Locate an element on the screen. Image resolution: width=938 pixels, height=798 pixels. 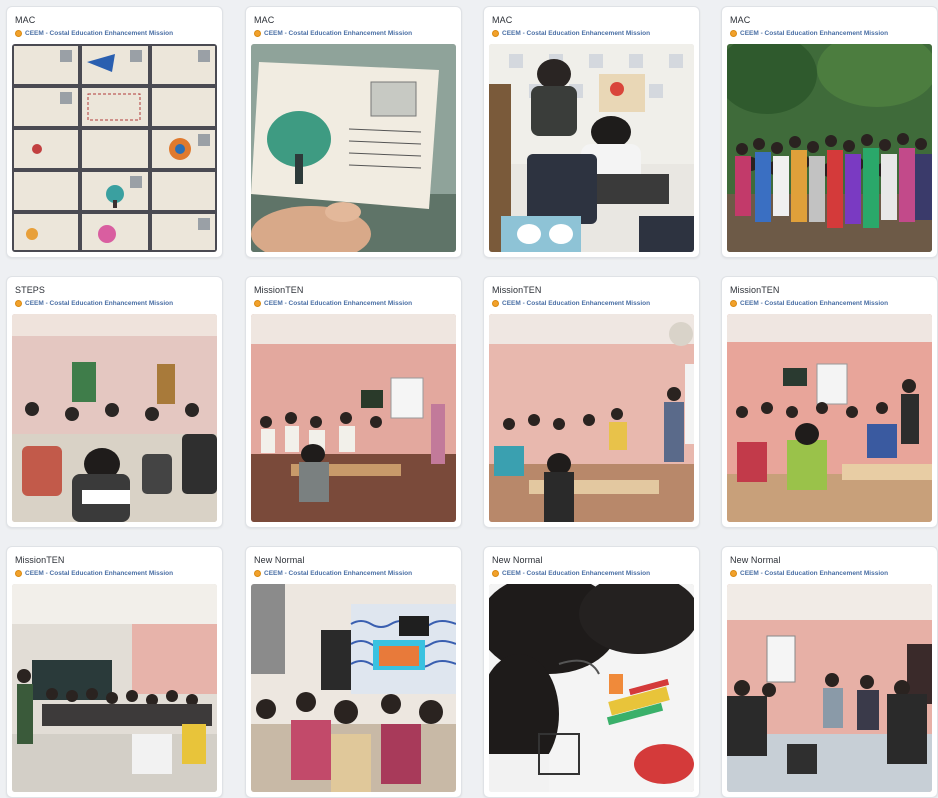
group-outdoors-photo is located at coordinates (829, 148).